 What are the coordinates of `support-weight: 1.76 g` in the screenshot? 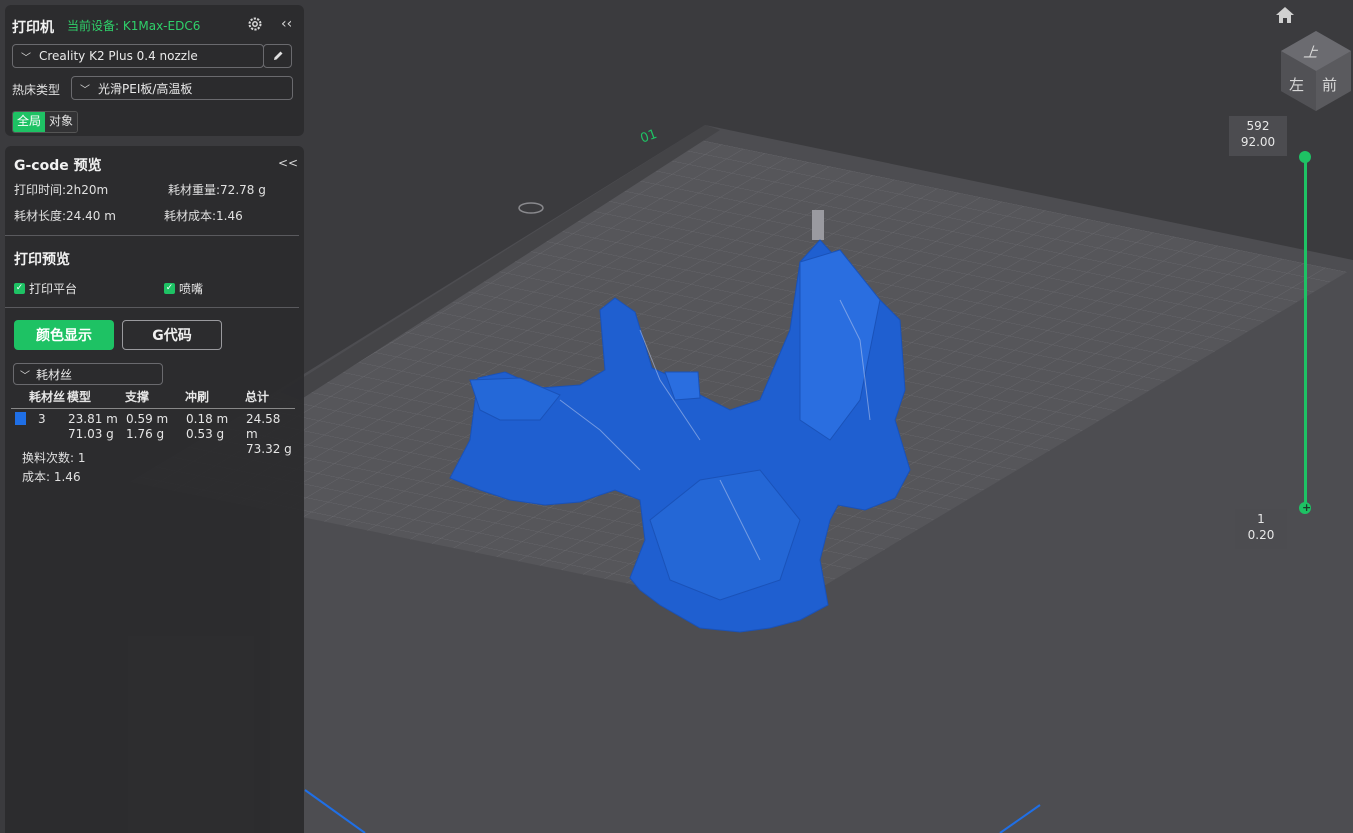 It's located at (145, 434).